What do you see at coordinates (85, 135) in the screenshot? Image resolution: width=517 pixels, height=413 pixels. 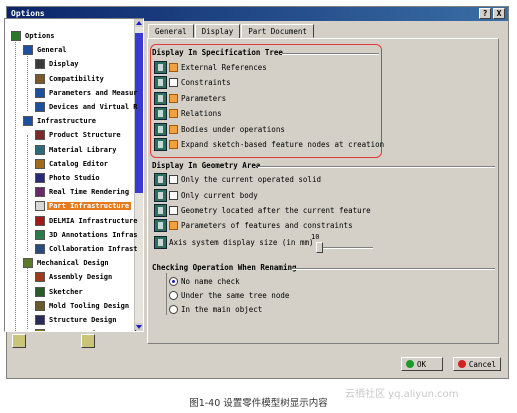 I see `tree-item-label: Product Structure` at bounding box center [85, 135].